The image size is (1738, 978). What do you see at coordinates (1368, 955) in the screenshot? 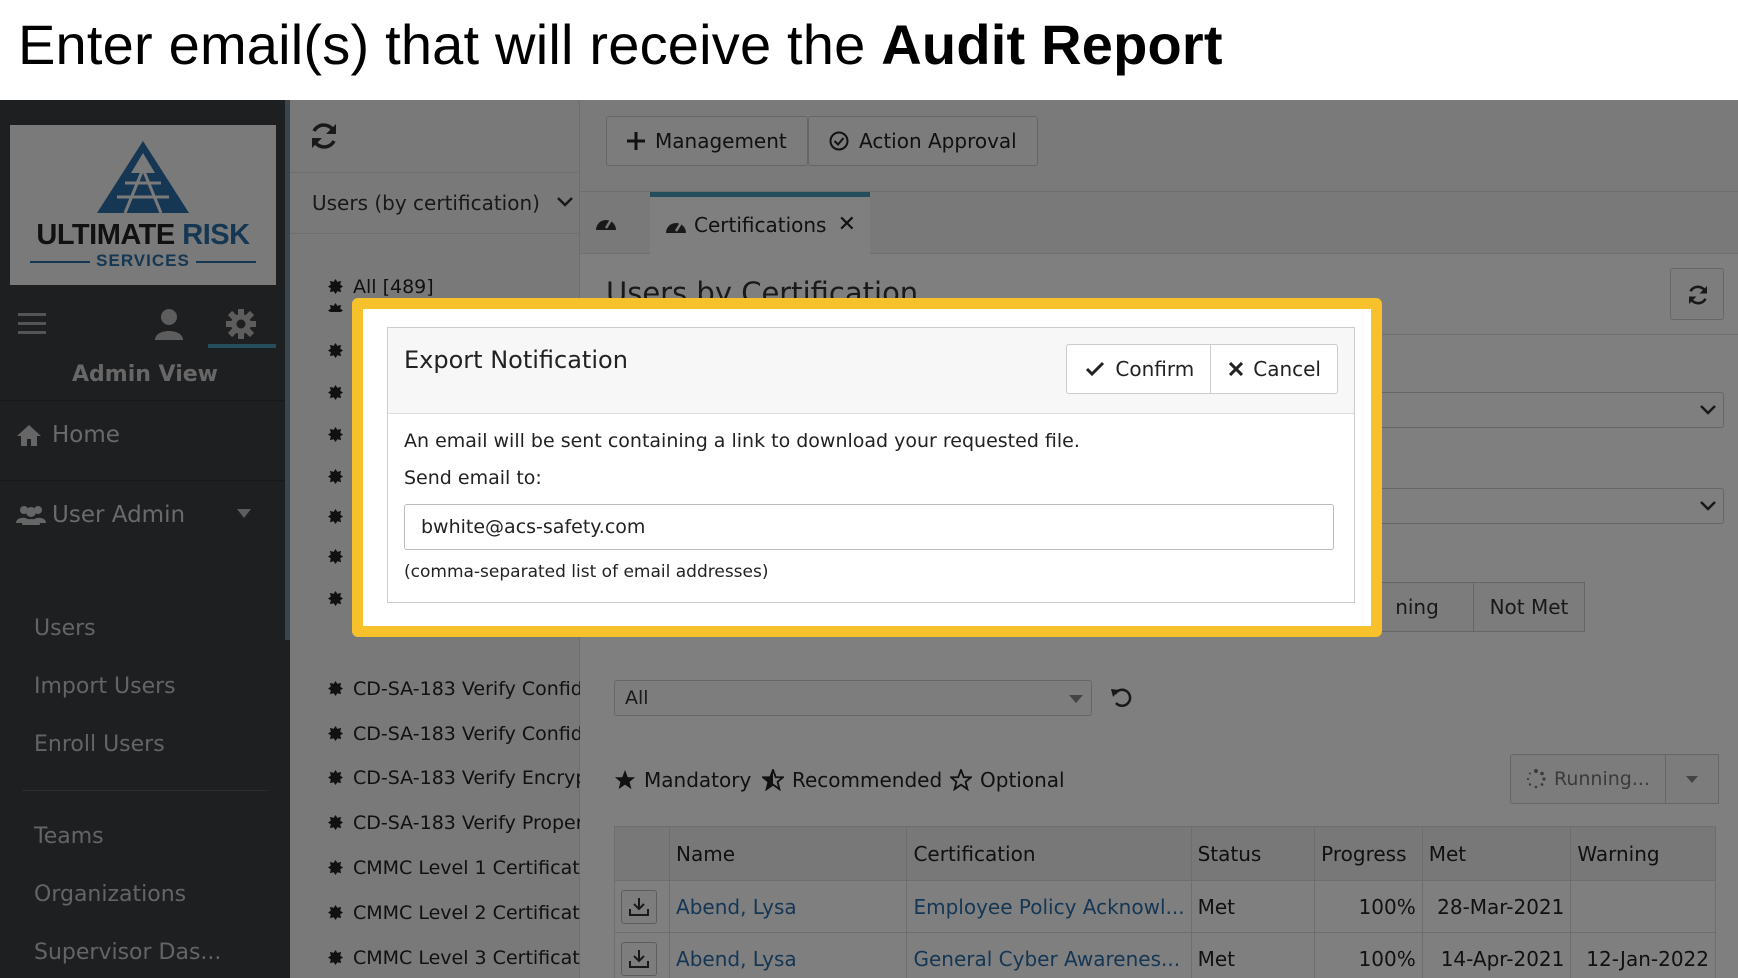
I see `progress-cell: 100%` at bounding box center [1368, 955].